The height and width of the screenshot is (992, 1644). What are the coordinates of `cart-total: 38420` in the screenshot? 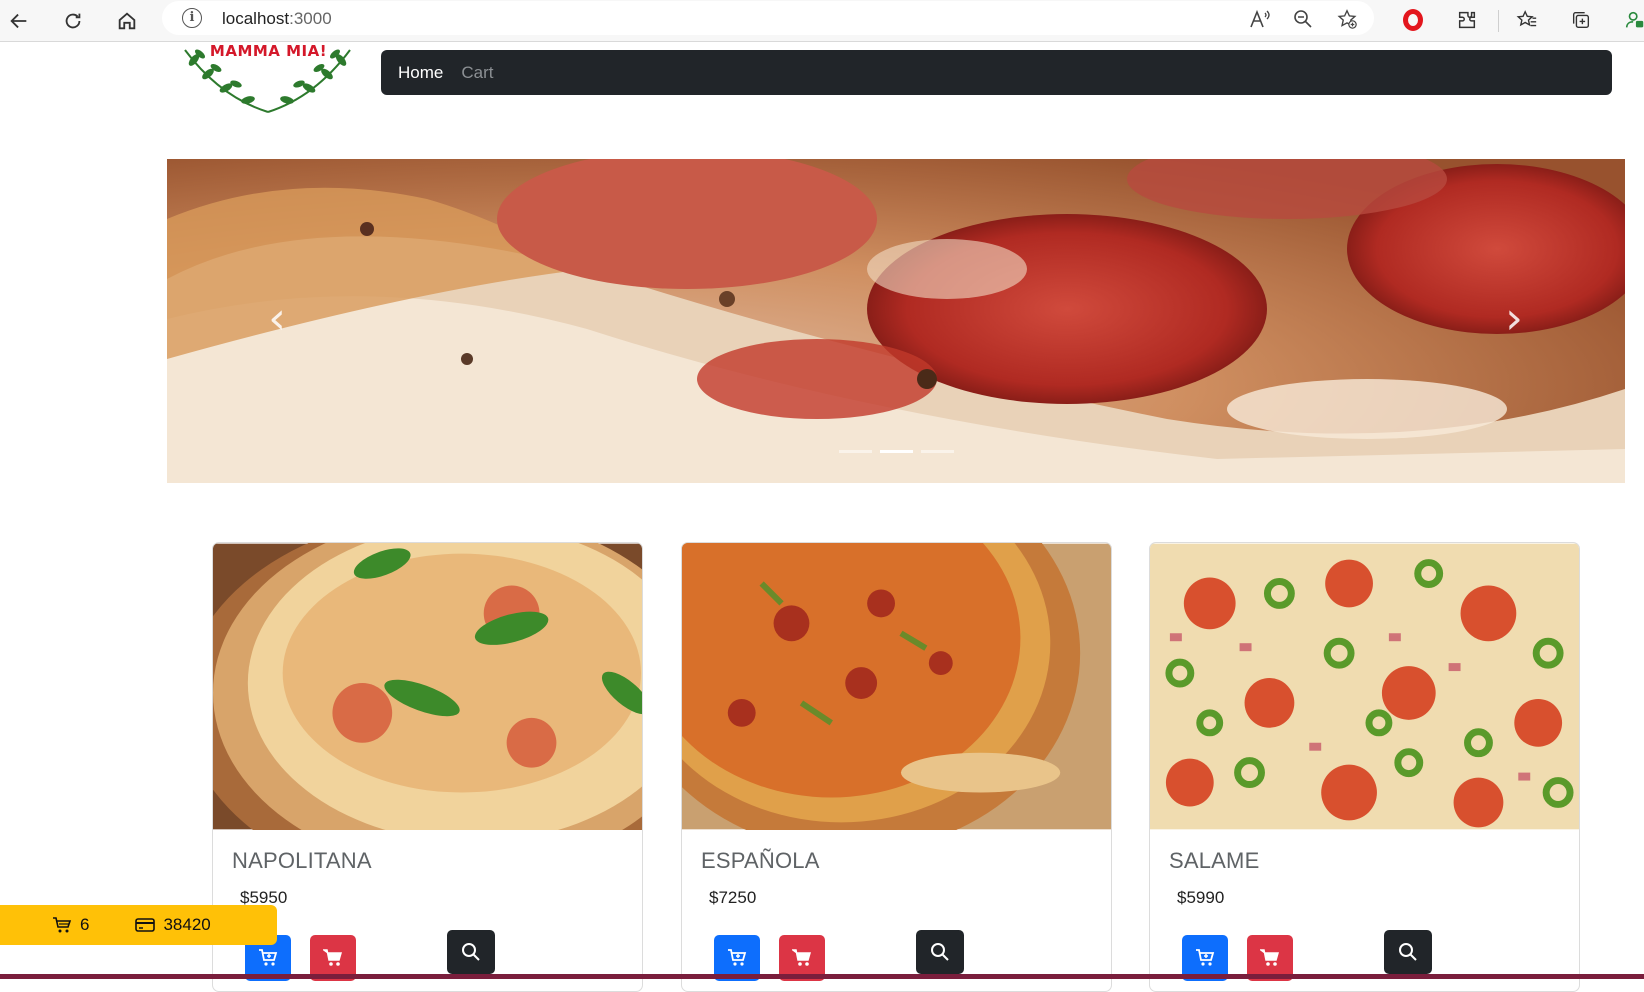 It's located at (187, 924).